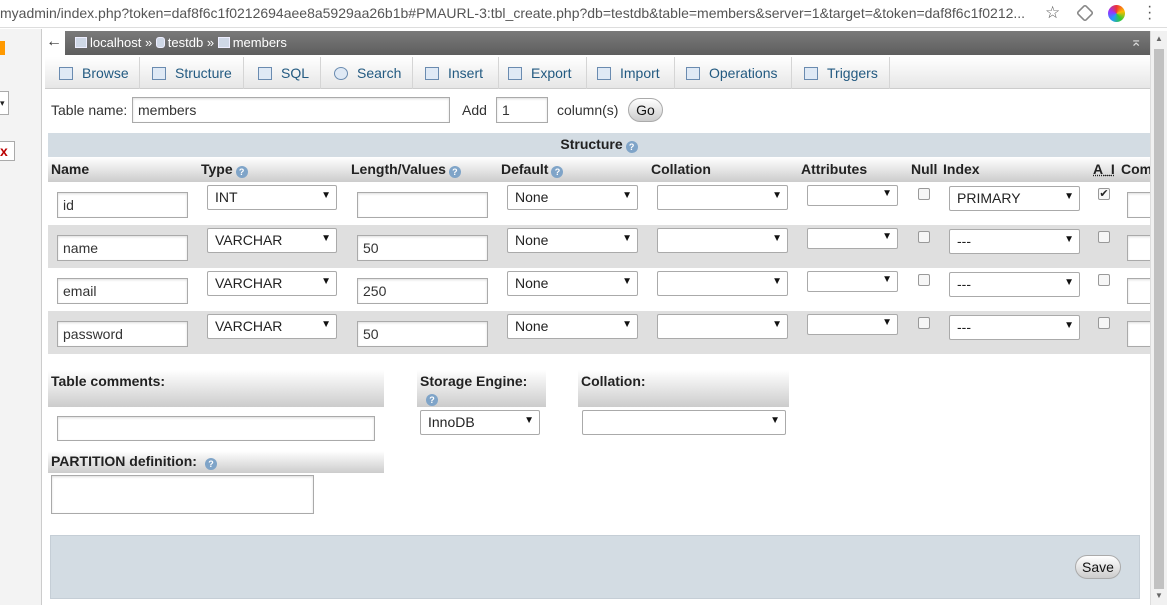  What do you see at coordinates (367, 73) in the screenshot?
I see `tab-search: Search` at bounding box center [367, 73].